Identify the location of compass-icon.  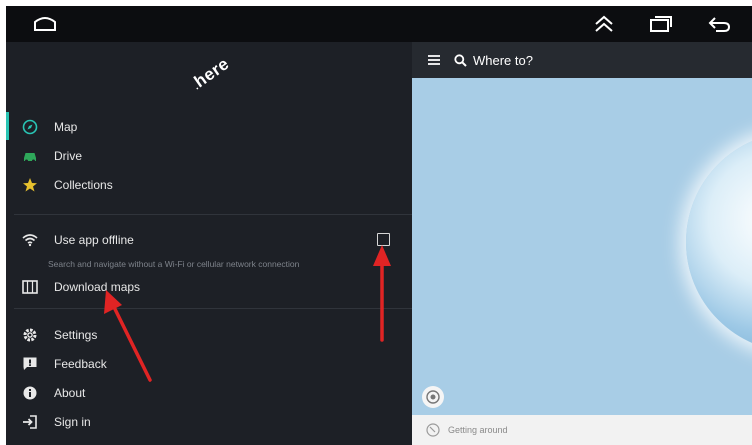
(30, 127).